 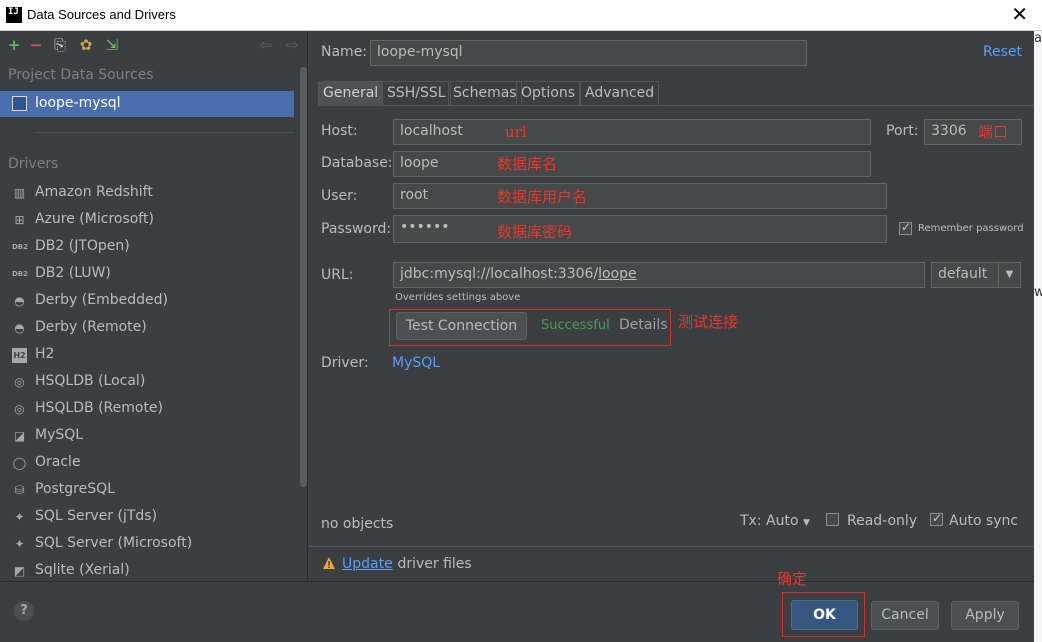 What do you see at coordinates (588, 53) in the screenshot?
I see `name-input: loope-mysql` at bounding box center [588, 53].